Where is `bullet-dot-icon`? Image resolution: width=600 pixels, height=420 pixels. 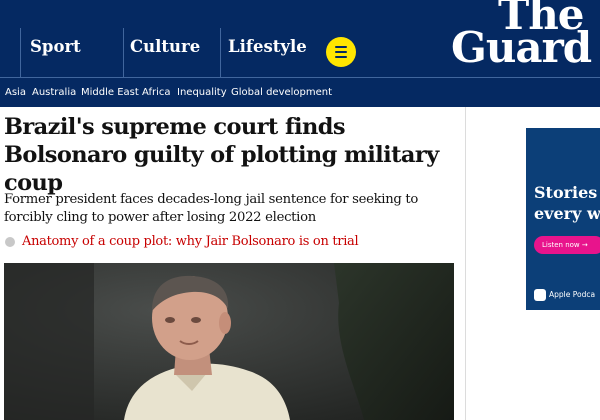 bullet-dot-icon is located at coordinates (10, 242).